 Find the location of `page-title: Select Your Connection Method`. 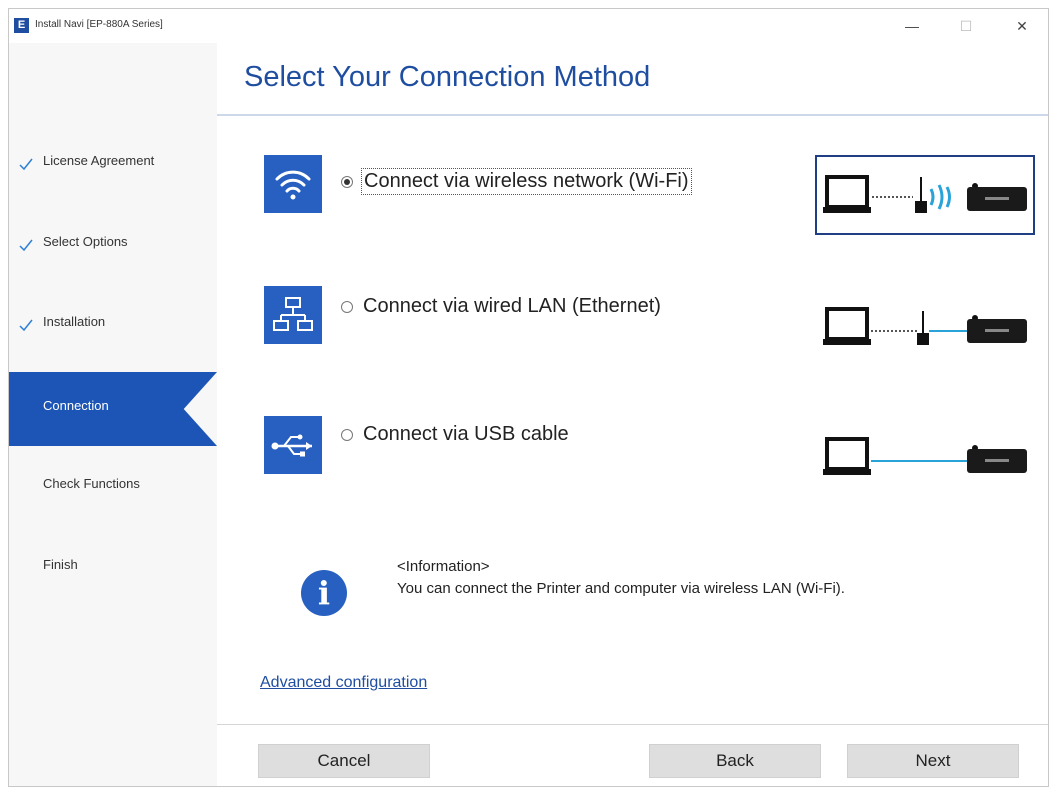

page-title: Select Your Connection Method is located at coordinates (447, 77).